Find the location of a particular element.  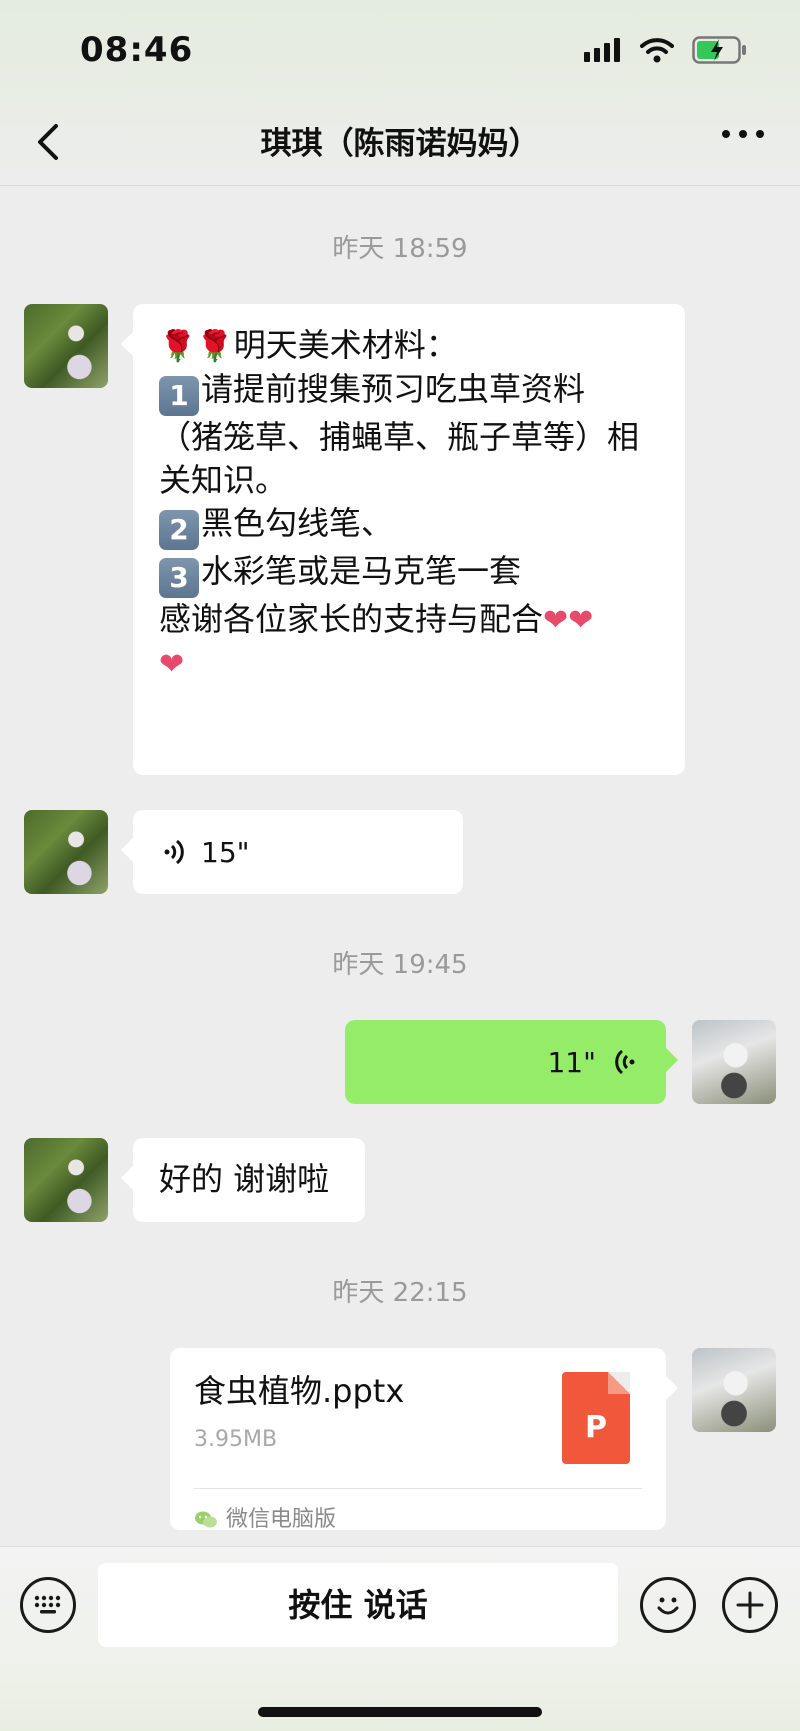

message-line: 2 黑色勾线笔、 is located at coordinates (409, 526).